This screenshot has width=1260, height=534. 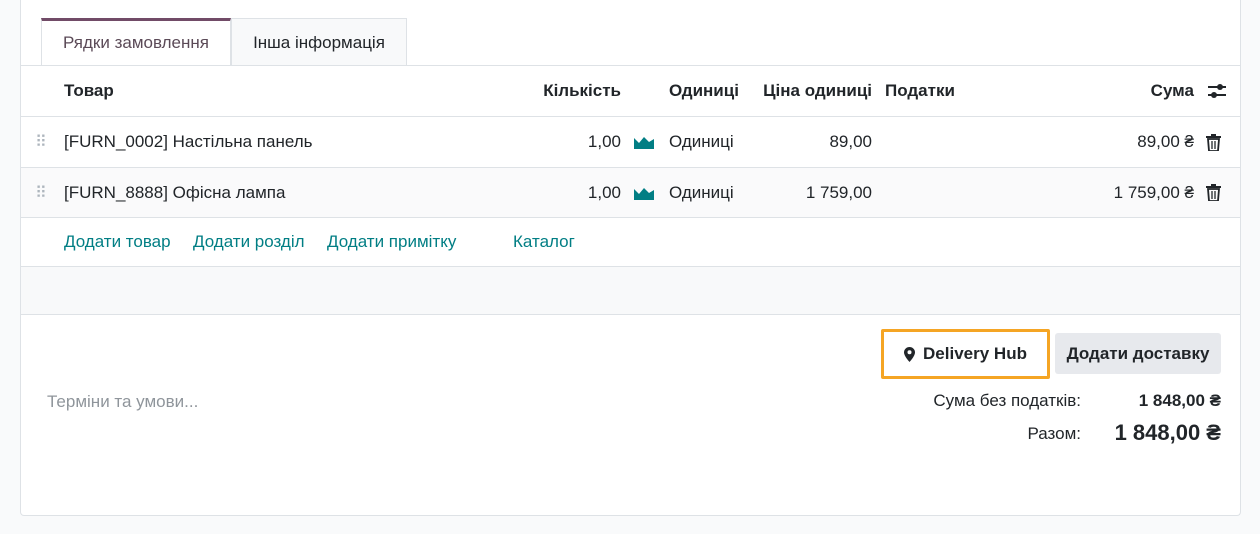 I want to click on tab-order-lines-label: Рядки замовлення, so click(x=136, y=42).